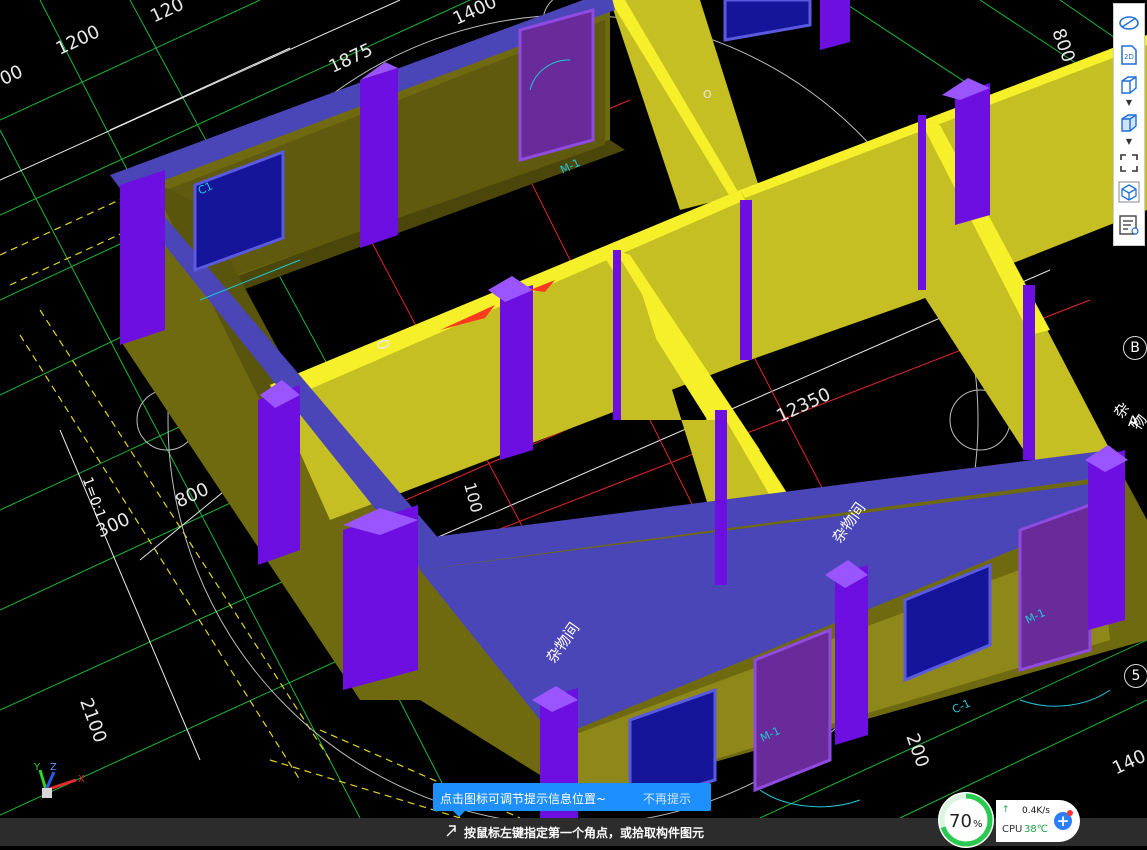 This screenshot has height=850, width=1147. What do you see at coordinates (1038, 821) in the screenshot?
I see `performance-panel: ↑ 0.4K/s CPU 38℃ +` at bounding box center [1038, 821].